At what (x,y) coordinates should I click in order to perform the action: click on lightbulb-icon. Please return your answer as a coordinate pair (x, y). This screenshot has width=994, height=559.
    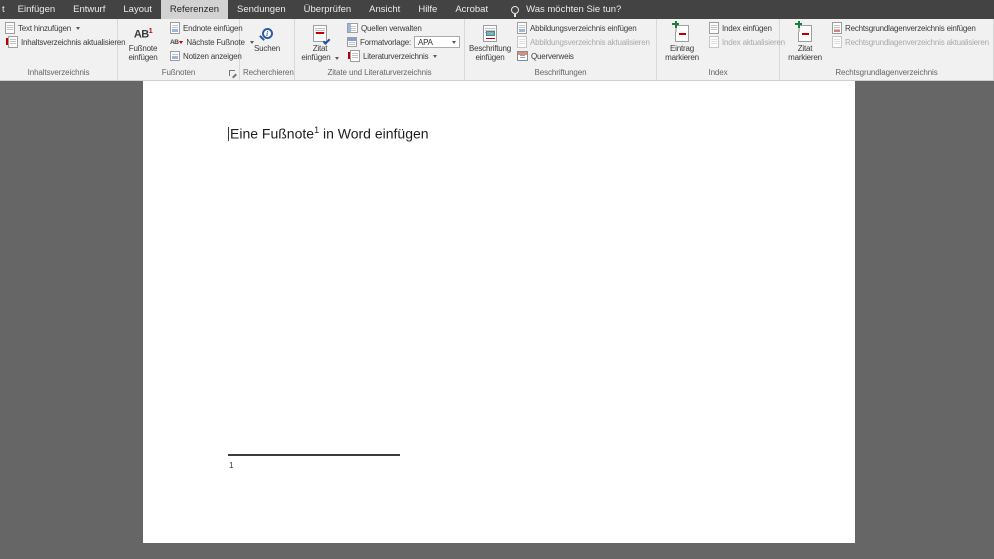
    Looking at the image, I should click on (515, 11).